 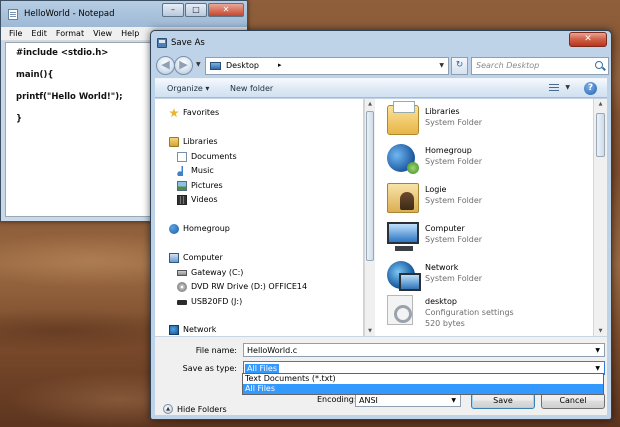 I want to click on star-icon, so click(x=174, y=113).